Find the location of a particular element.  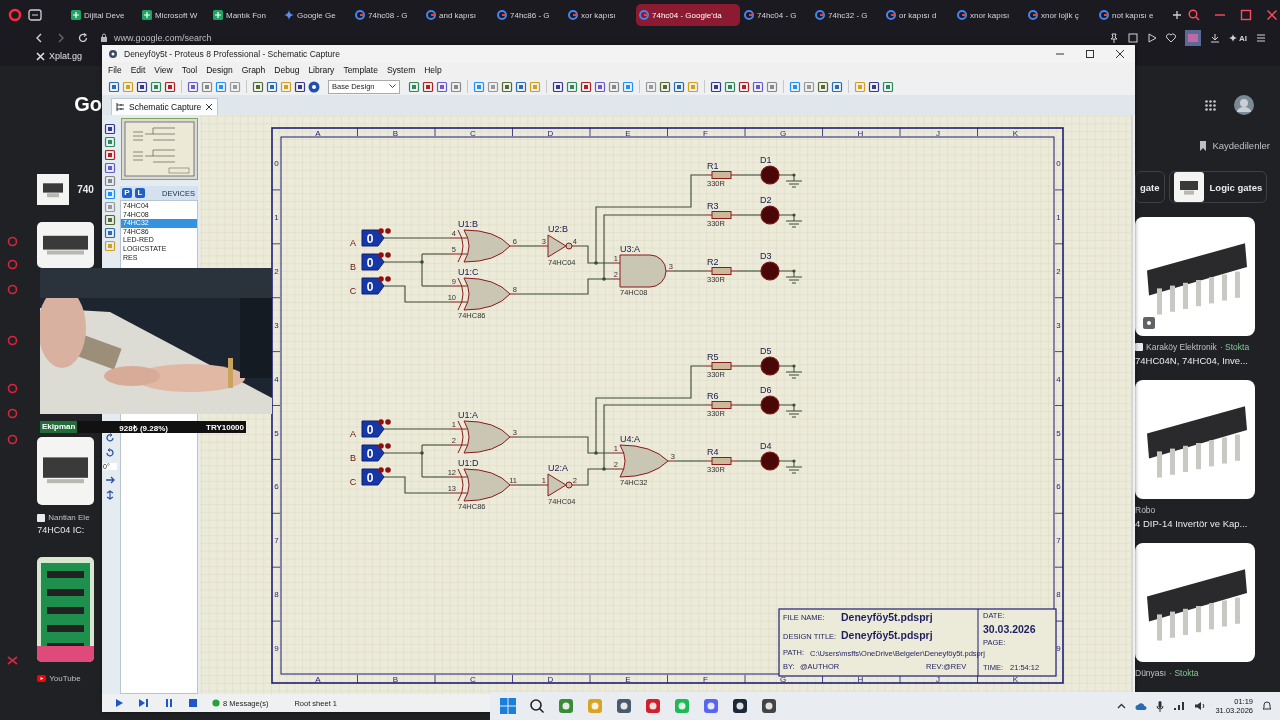

store-name: Karaköy Elektronik is located at coordinates (1181, 347).